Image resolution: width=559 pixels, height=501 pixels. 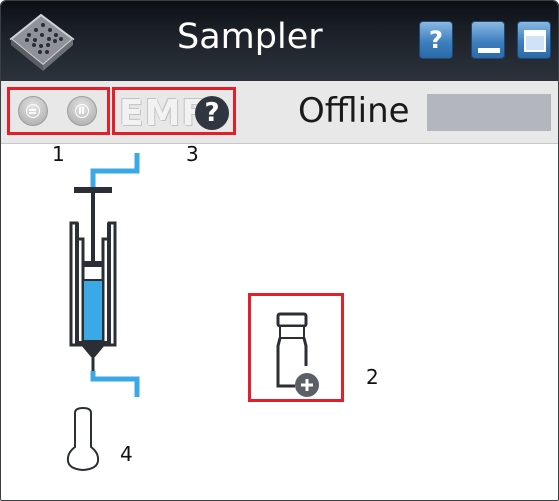 I want to click on syringe-fill-level, so click(x=93, y=310).